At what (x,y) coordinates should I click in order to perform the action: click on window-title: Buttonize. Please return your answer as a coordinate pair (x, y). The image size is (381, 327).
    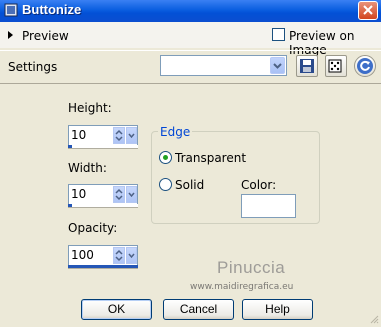
    Looking at the image, I should click on (52, 9).